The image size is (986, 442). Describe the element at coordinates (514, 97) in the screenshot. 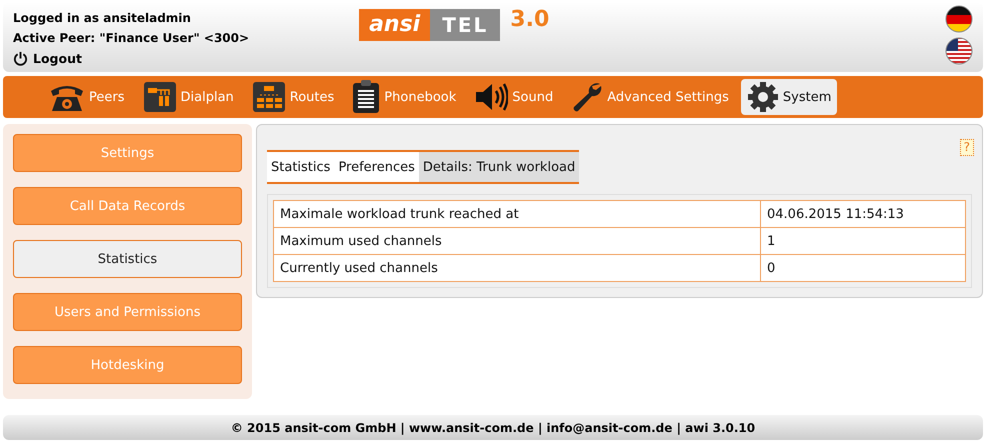

I see `nav-tab: Sound` at that location.